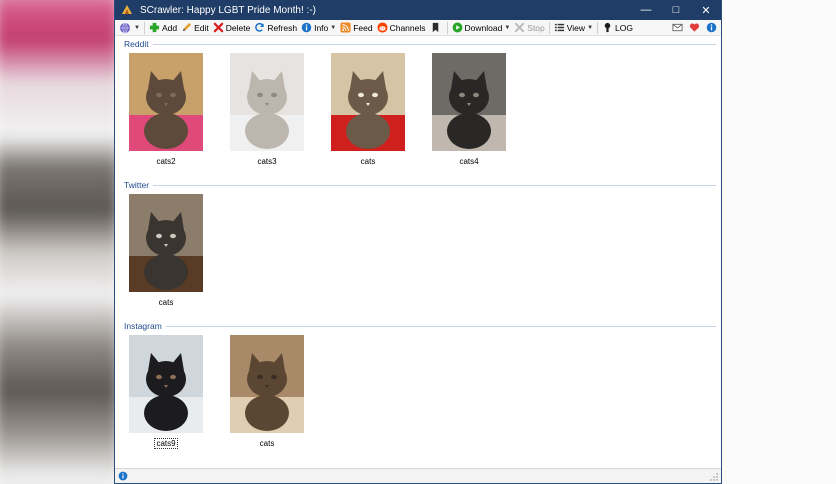 The height and width of the screenshot is (484, 836). I want to click on download-button: Download ▼, so click(481, 28).